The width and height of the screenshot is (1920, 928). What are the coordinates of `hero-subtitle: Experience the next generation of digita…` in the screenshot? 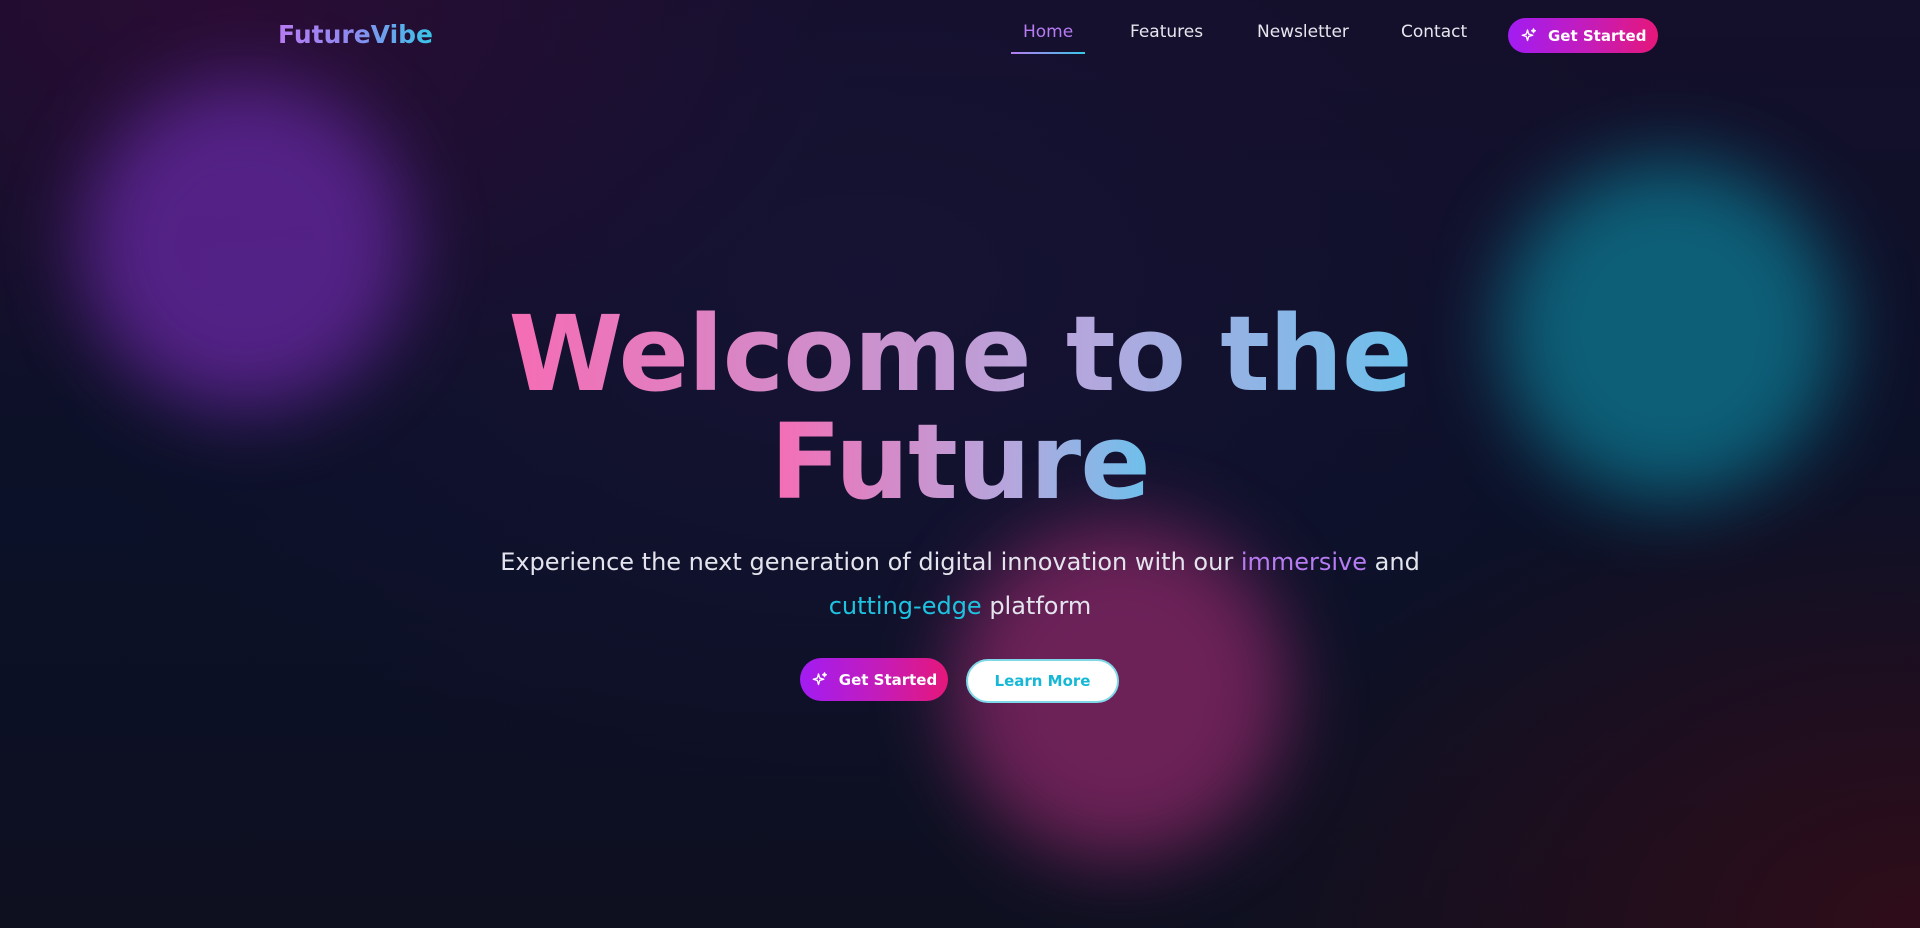 It's located at (960, 584).